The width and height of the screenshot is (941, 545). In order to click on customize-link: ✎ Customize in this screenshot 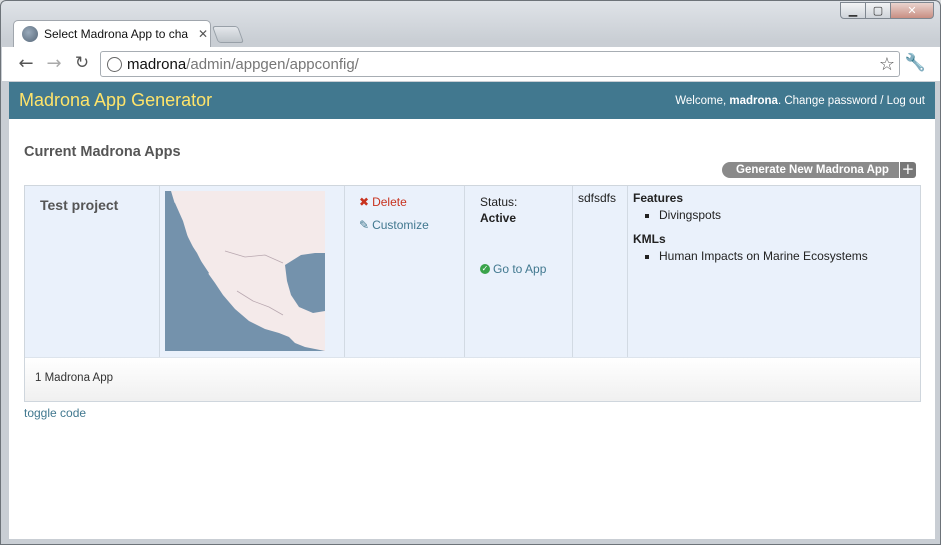, I will do `click(411, 225)`.